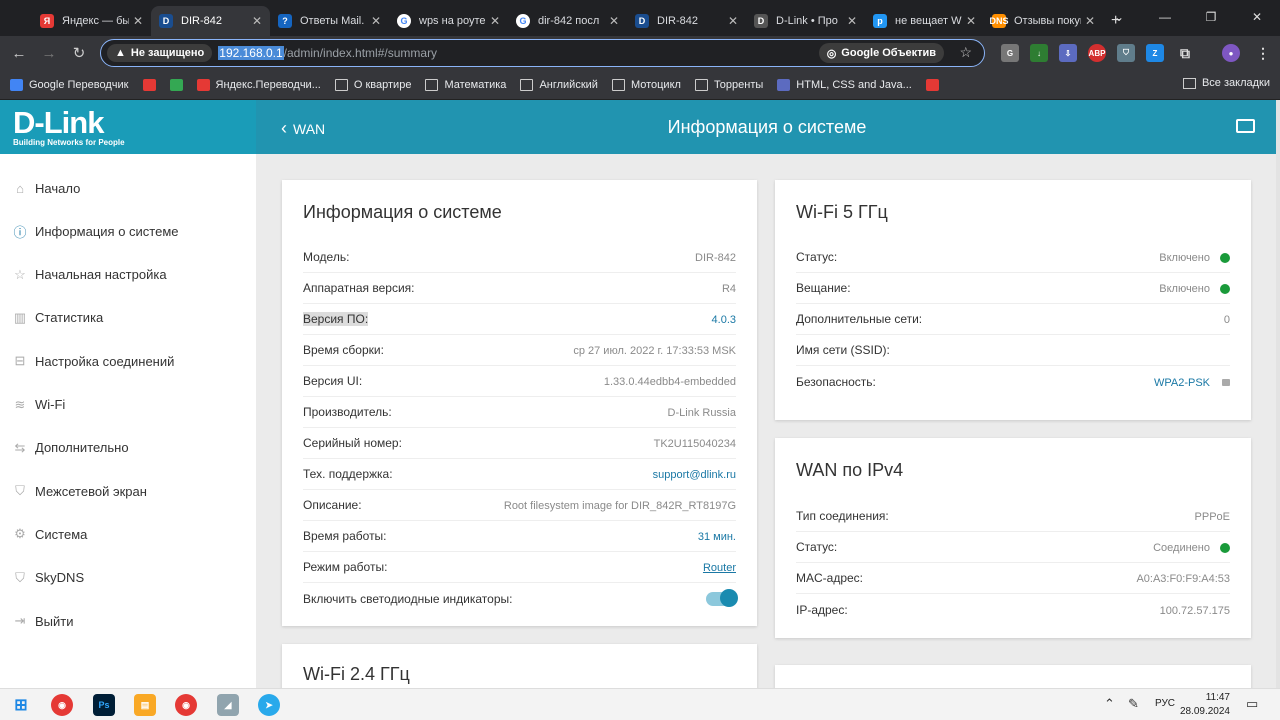 The width and height of the screenshot is (1280, 720). Describe the element at coordinates (352, 443) in the screenshot. I see `row-label: Серийный номер:` at that location.